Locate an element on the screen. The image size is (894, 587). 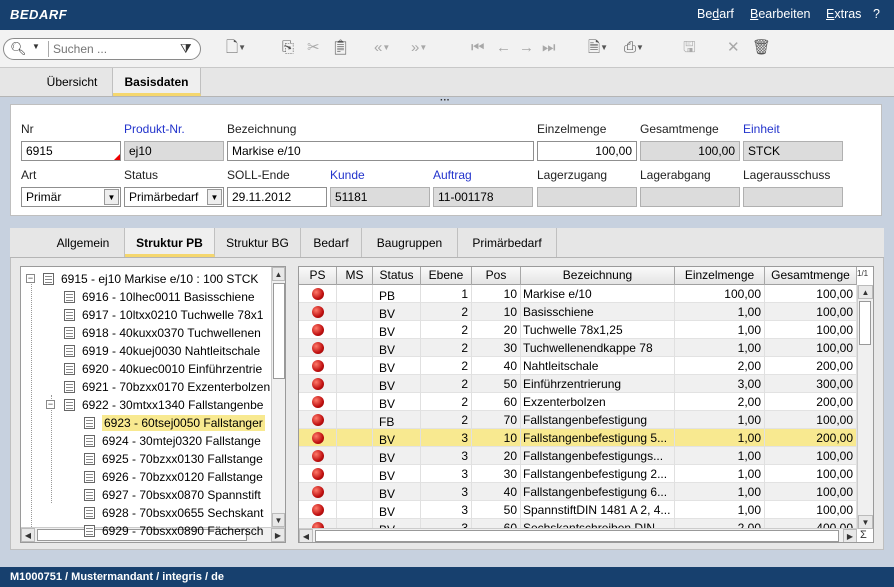
tab-baugruppen: Baugruppen is located at coordinates (410, 242).